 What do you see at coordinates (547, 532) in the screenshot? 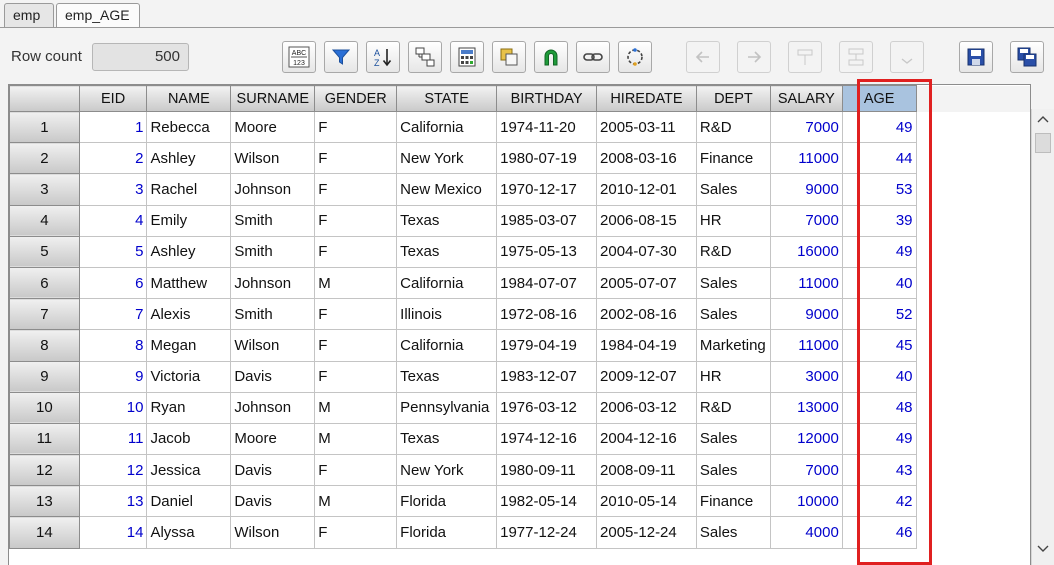
I see `cell-birthday: 1977-12-24` at bounding box center [547, 532].